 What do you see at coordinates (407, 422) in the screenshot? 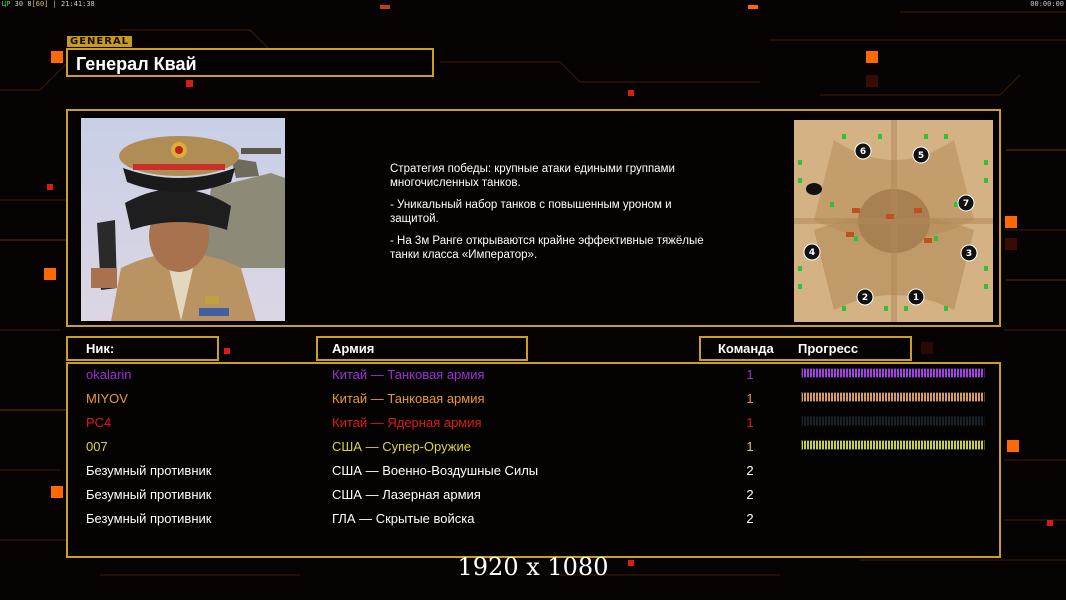
I see `player-army: Китай — Ядерная армия` at bounding box center [407, 422].